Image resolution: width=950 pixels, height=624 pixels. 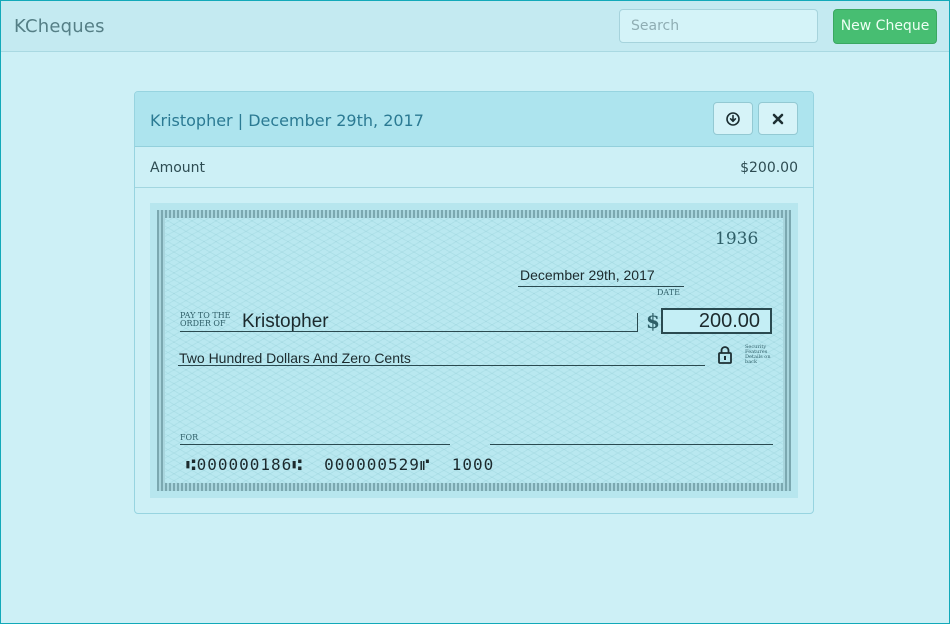 What do you see at coordinates (287, 120) in the screenshot?
I see `panel-title: Kristopher | December 29th, 2017` at bounding box center [287, 120].